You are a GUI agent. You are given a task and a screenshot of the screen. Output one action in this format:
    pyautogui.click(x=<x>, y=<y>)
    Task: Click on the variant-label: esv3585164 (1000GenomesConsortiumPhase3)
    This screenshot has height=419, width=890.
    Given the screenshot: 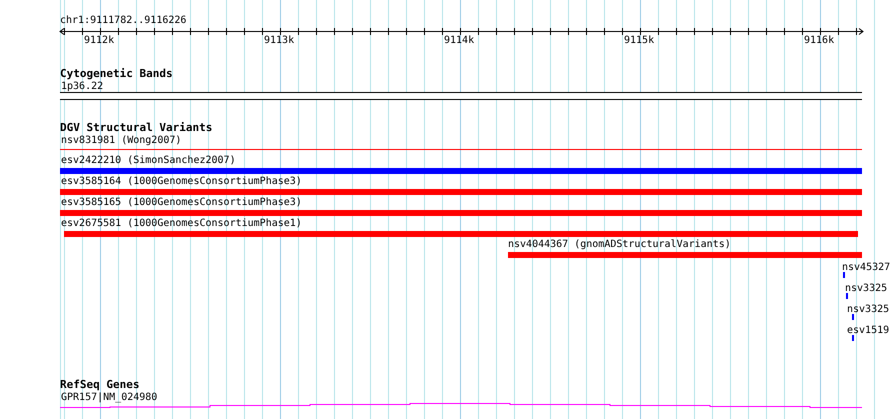 What is the action you would take?
    pyautogui.click(x=181, y=181)
    